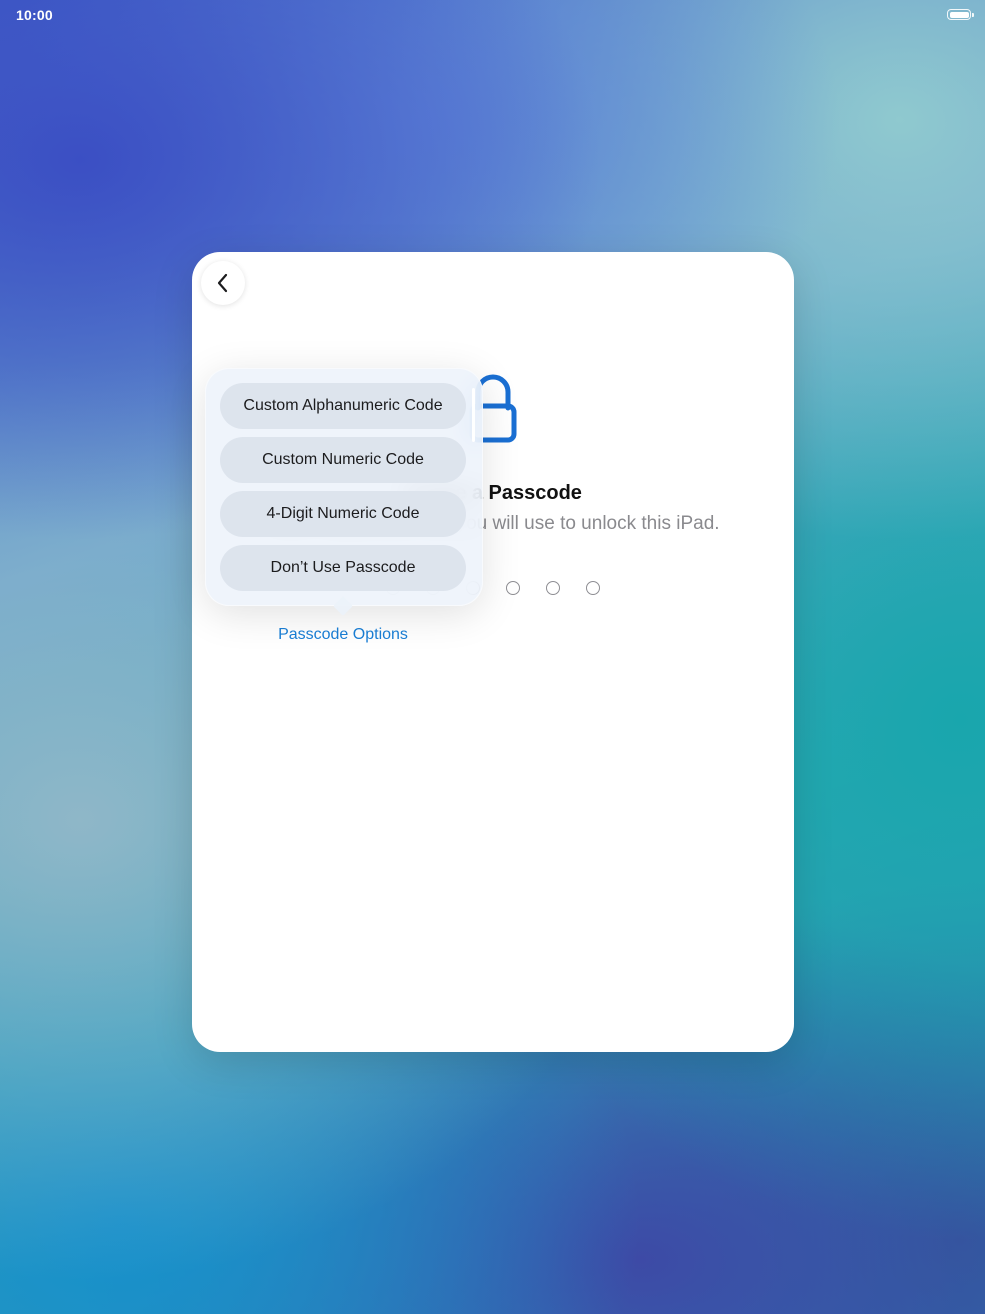 The image size is (985, 1314). Describe the element at coordinates (343, 460) in the screenshot. I see `menu-item-custom-numeric: Custom Numeric Code` at that location.